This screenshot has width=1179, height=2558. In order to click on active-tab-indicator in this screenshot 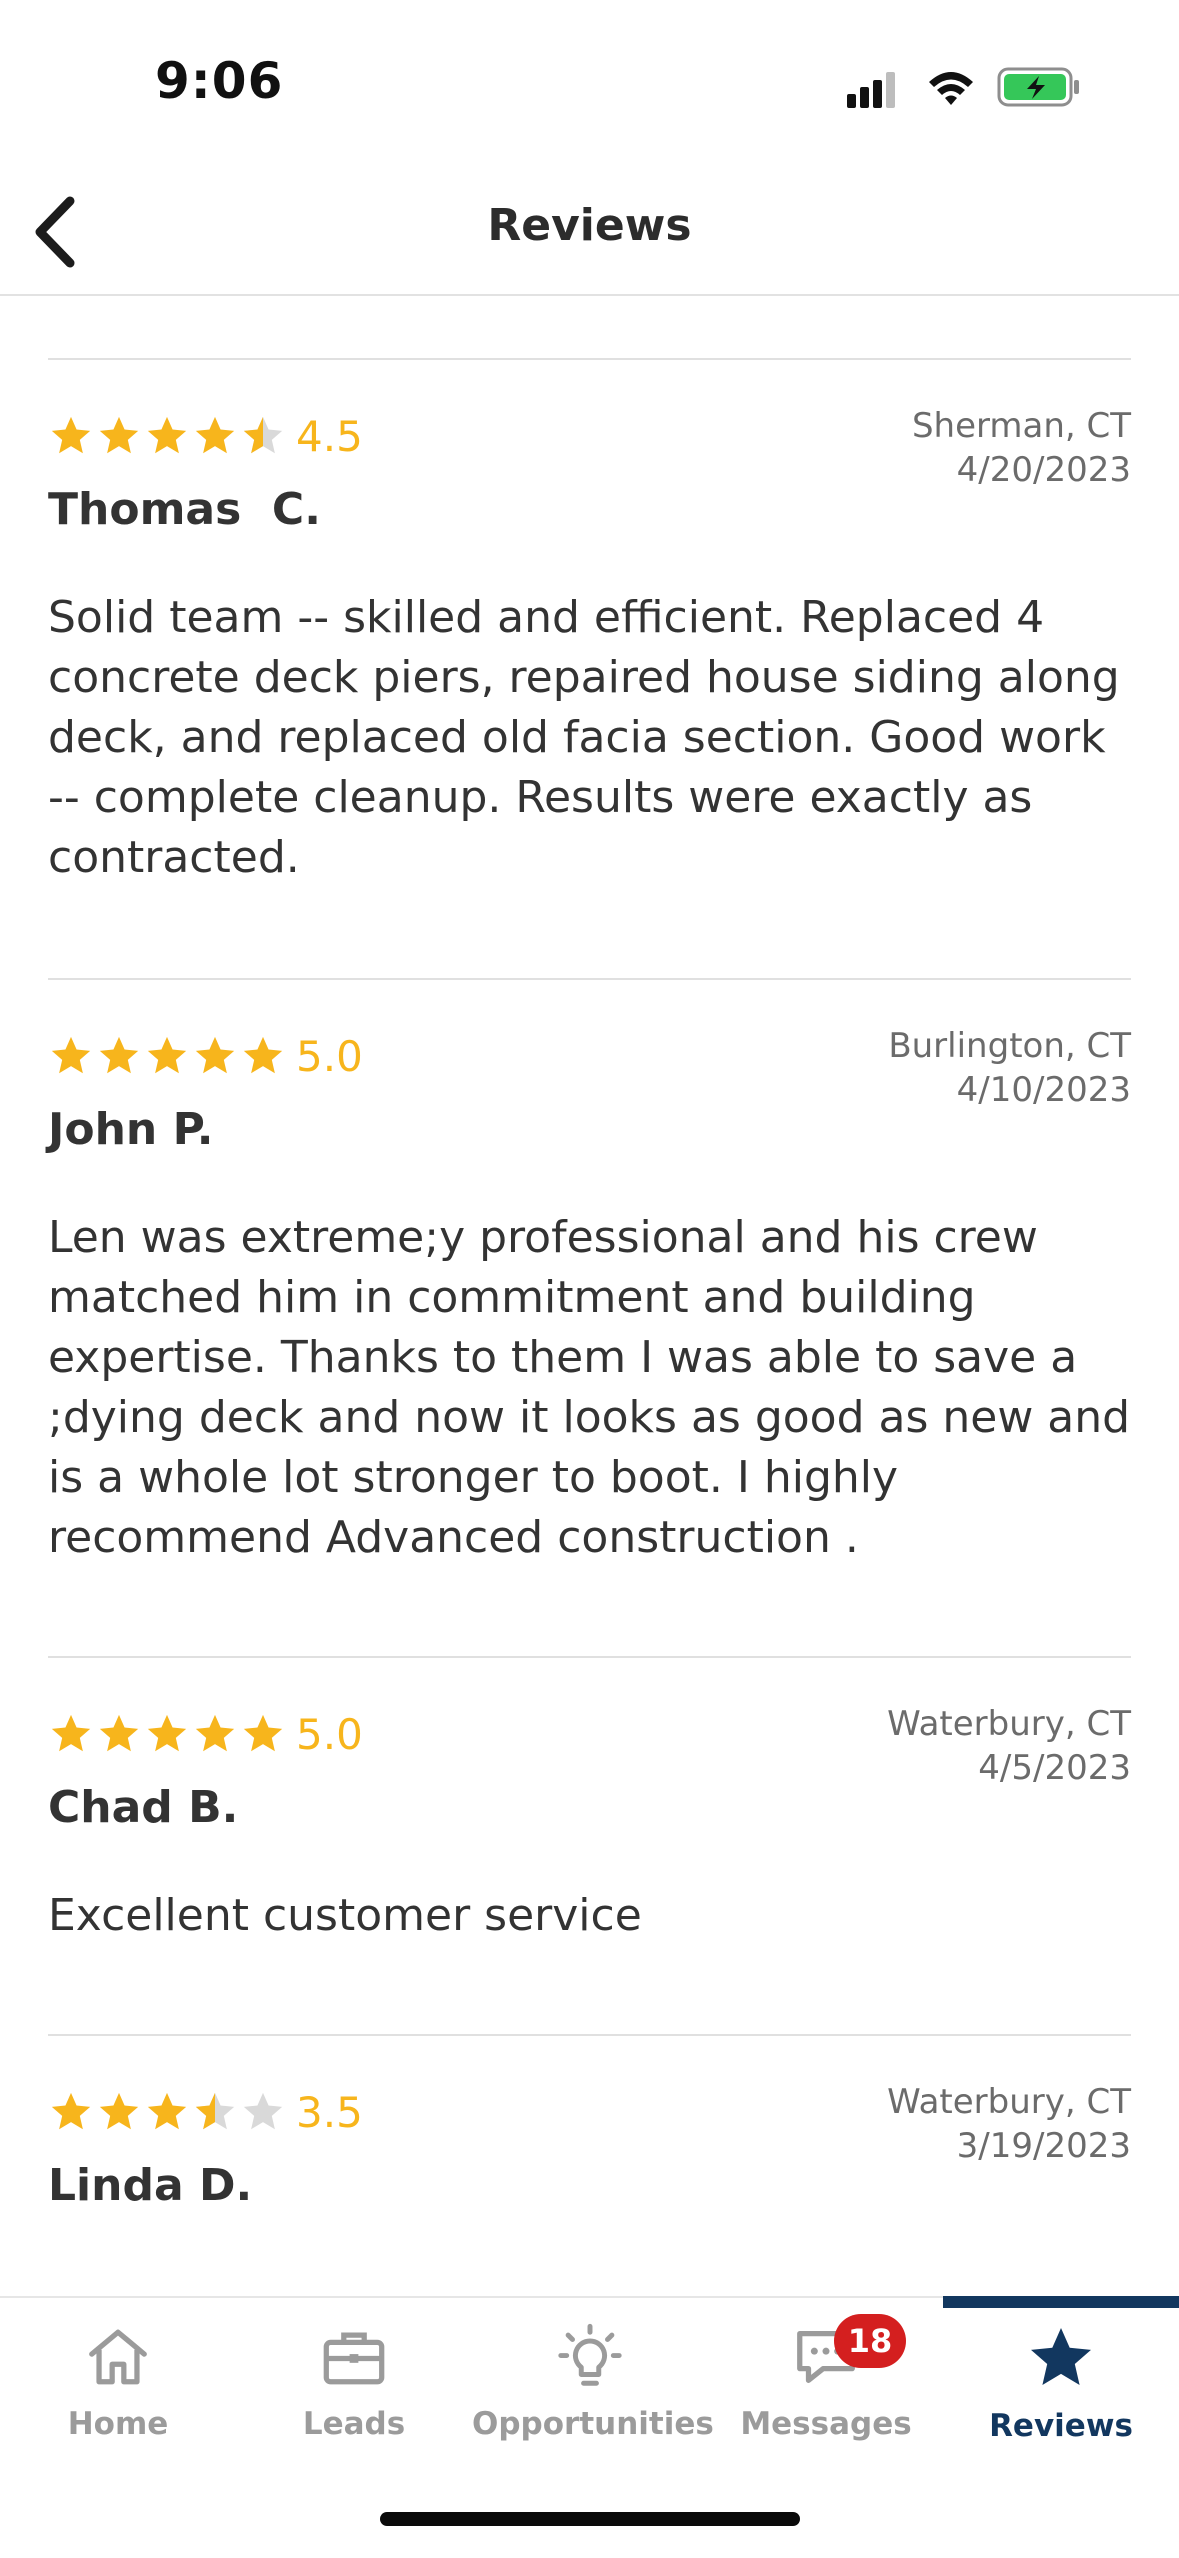, I will do `click(1061, 2302)`.